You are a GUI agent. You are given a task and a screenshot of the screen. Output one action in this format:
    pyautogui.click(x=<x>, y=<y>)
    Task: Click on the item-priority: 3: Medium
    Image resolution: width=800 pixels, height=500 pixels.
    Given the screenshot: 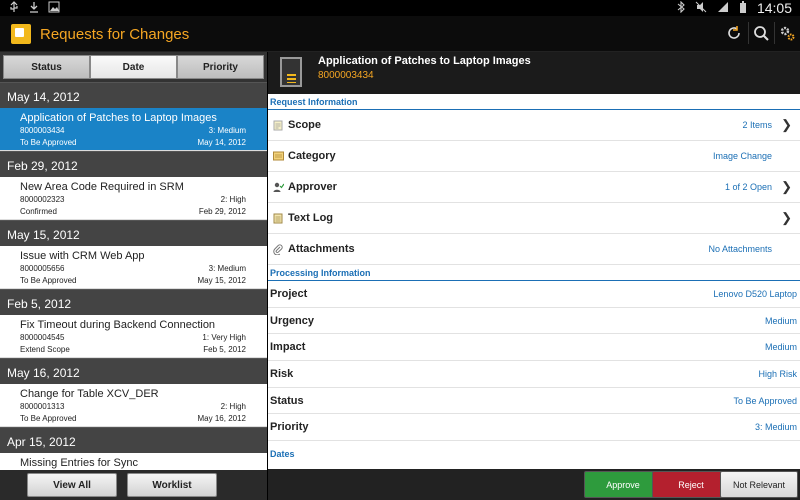 What is the action you would take?
    pyautogui.click(x=227, y=130)
    